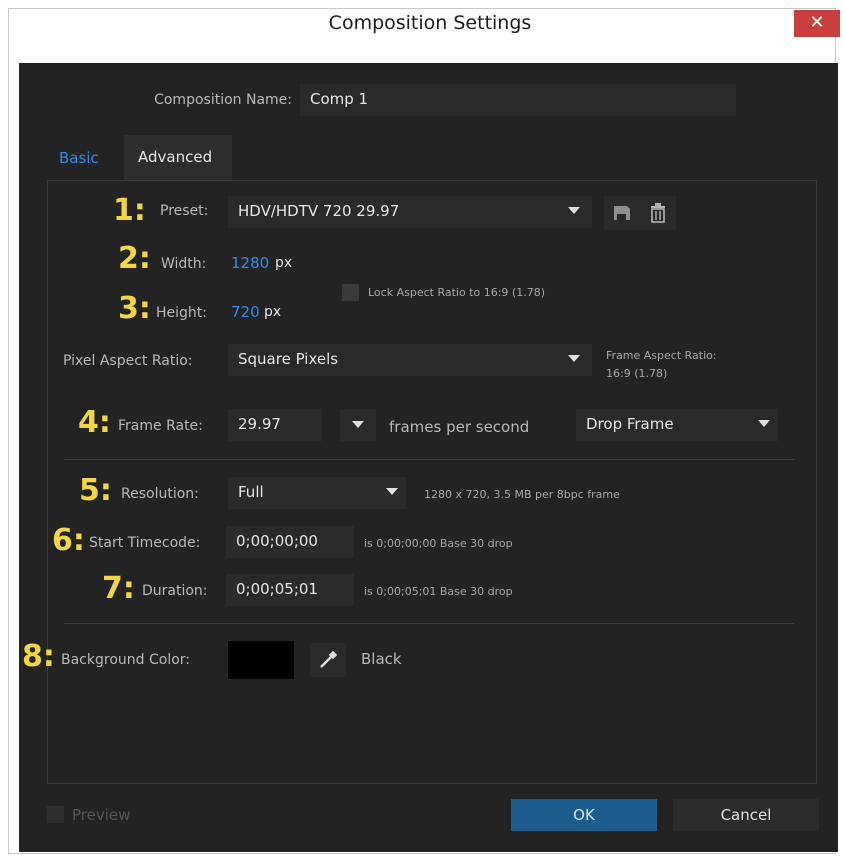  Describe the element at coordinates (430, 23) in the screenshot. I see `window-title: Composition Settings` at that location.